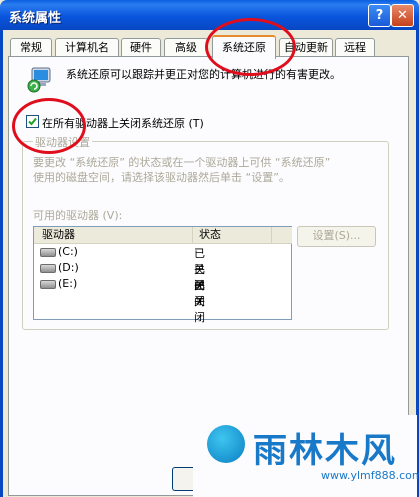  What do you see at coordinates (370, 475) in the screenshot?
I see `watermark-url: www.ylmf888.com` at bounding box center [370, 475].